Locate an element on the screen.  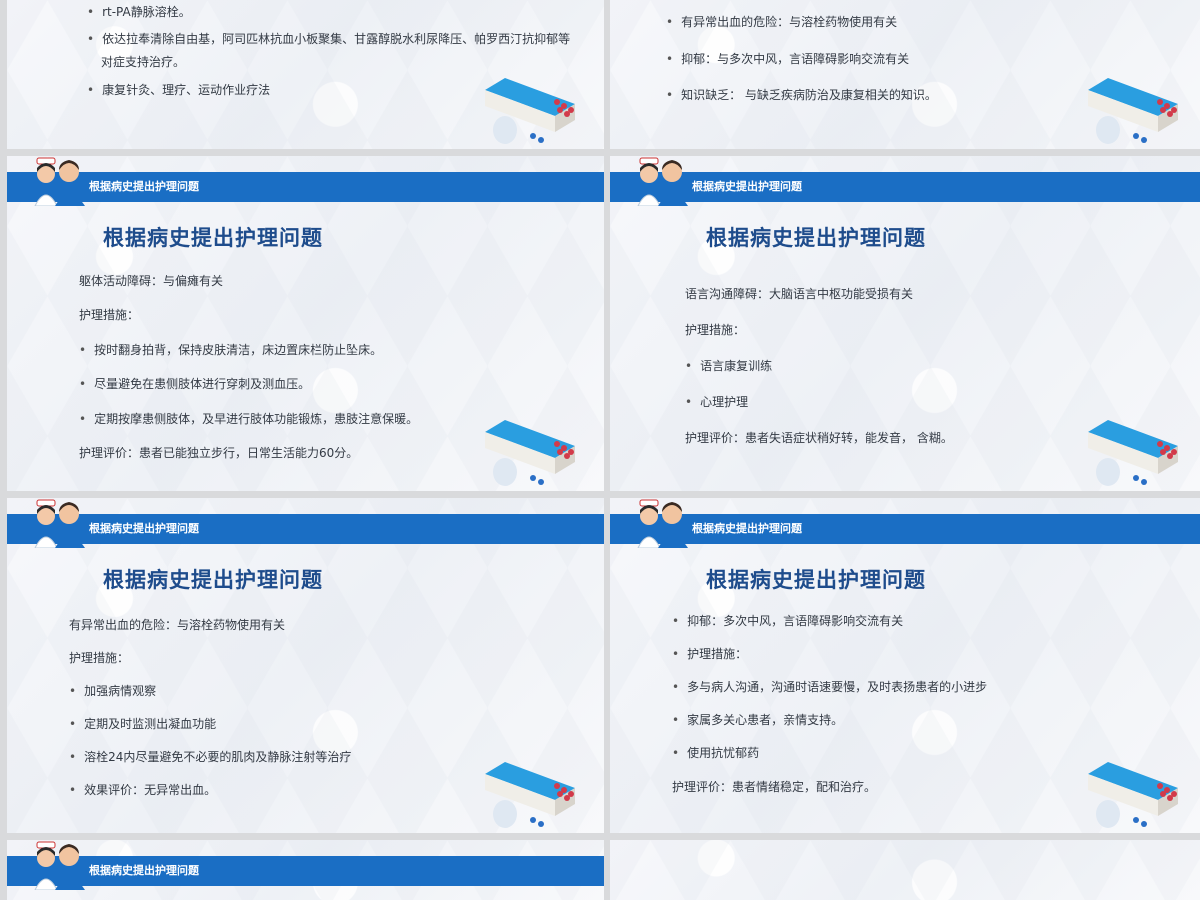
list-item: rt-PA静脉溶栓。 is located at coordinates (139, 11).